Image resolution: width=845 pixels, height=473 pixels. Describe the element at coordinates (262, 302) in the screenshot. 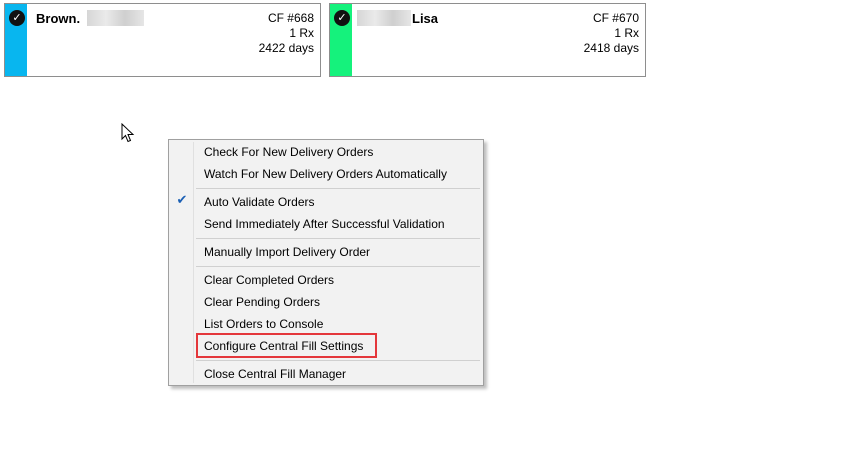

I see `menu-item-clear-pending: Clear Pending Orders` at that location.